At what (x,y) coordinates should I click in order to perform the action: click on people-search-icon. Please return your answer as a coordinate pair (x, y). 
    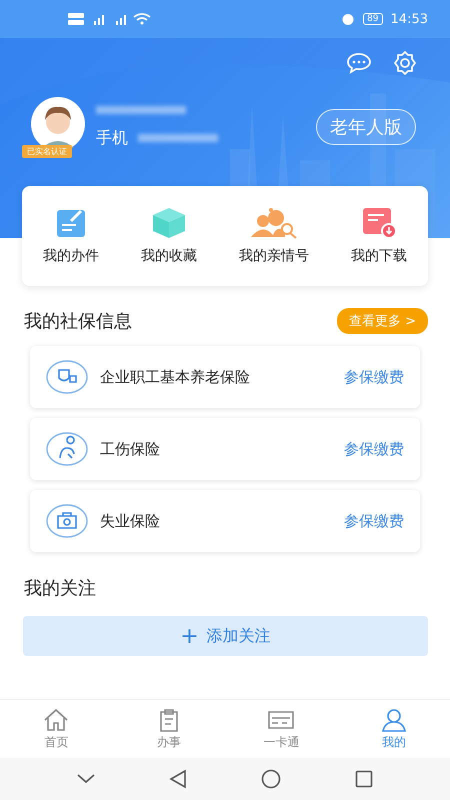
    Looking at the image, I should click on (274, 223).